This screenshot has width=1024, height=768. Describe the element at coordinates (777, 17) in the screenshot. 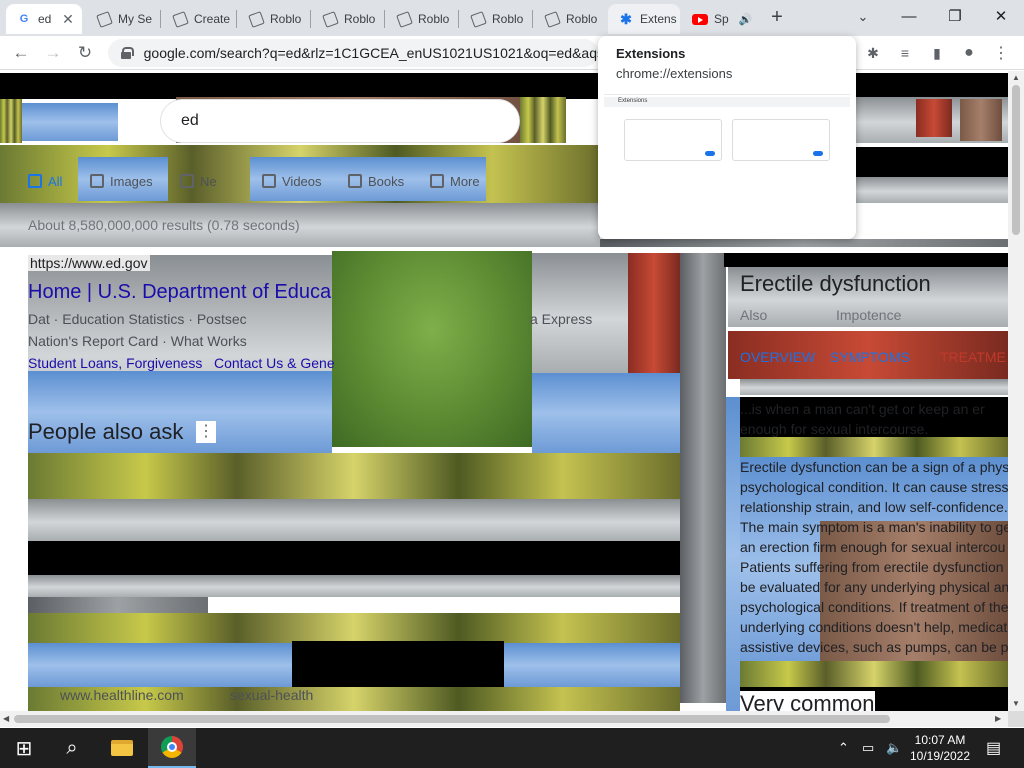

I see `new-tab-button: +` at that location.